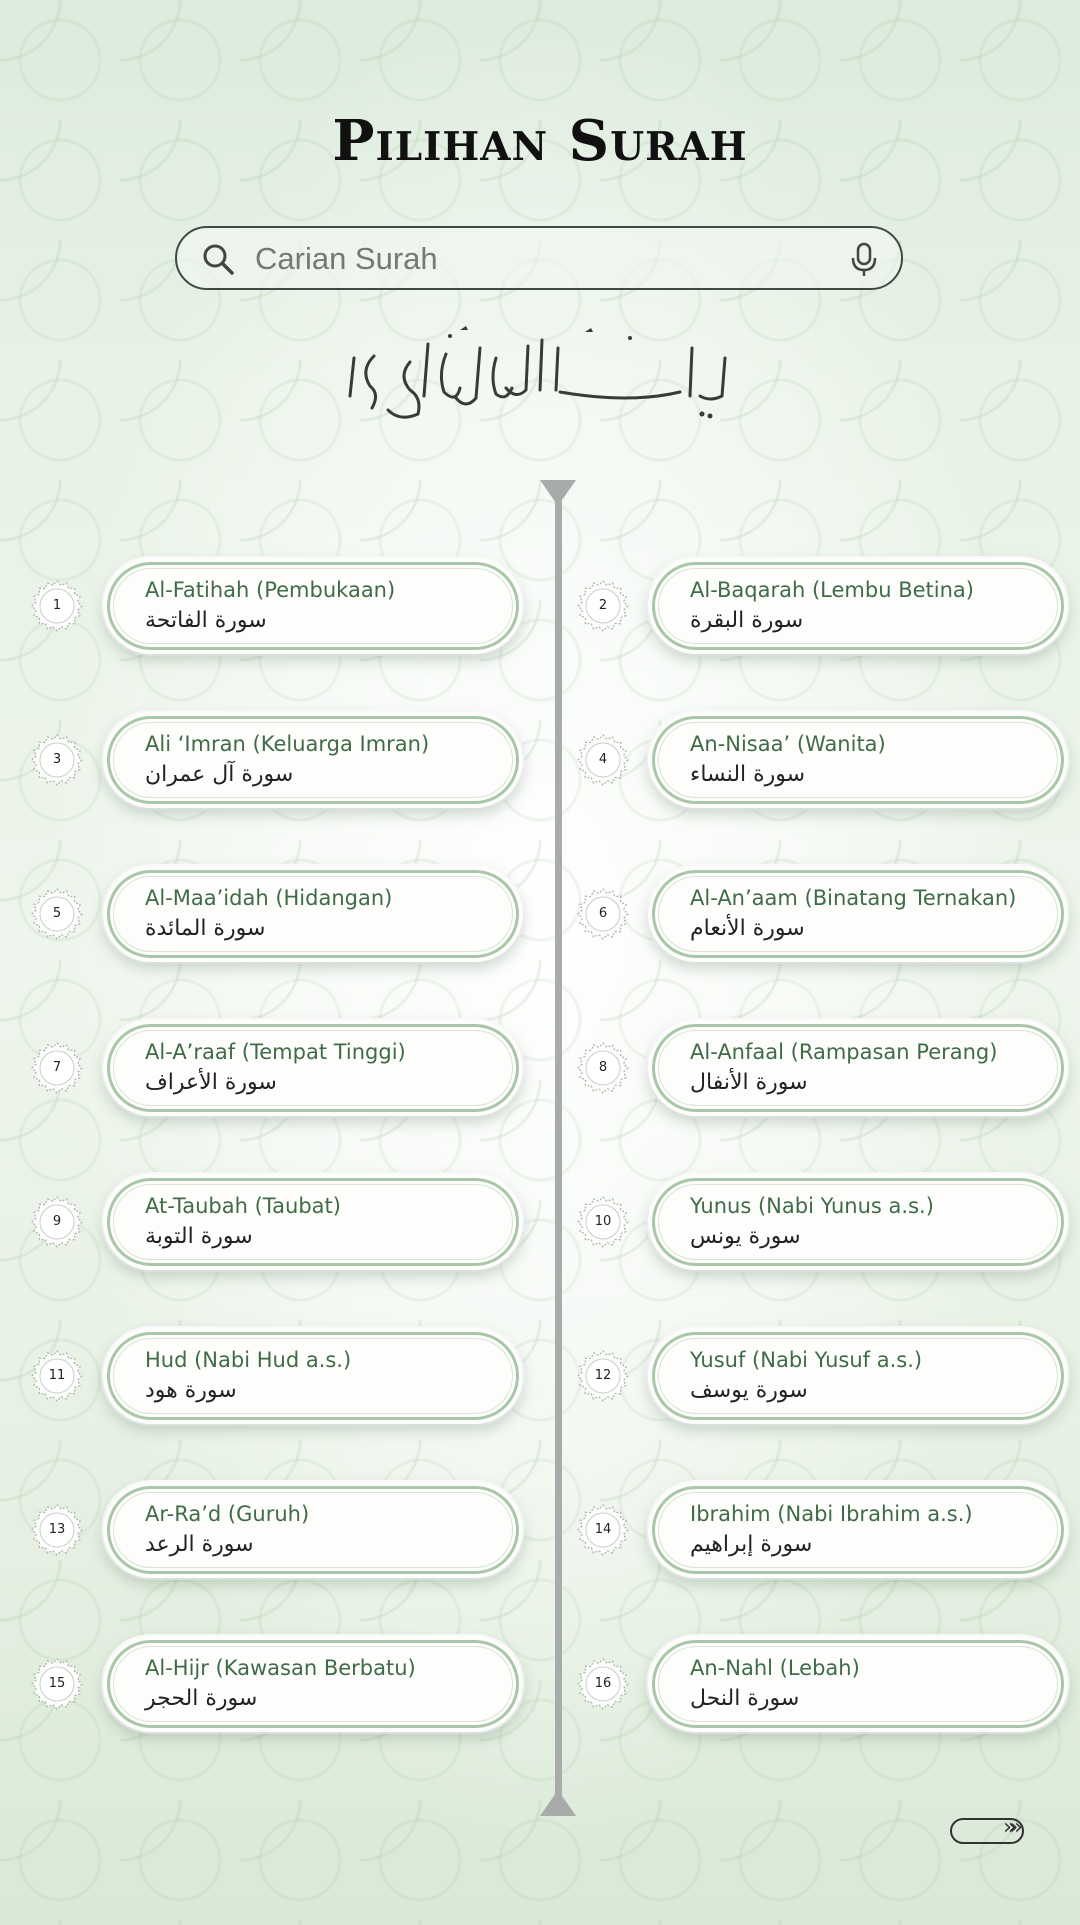  I want to click on surah-number-badge: 8, so click(603, 1068).